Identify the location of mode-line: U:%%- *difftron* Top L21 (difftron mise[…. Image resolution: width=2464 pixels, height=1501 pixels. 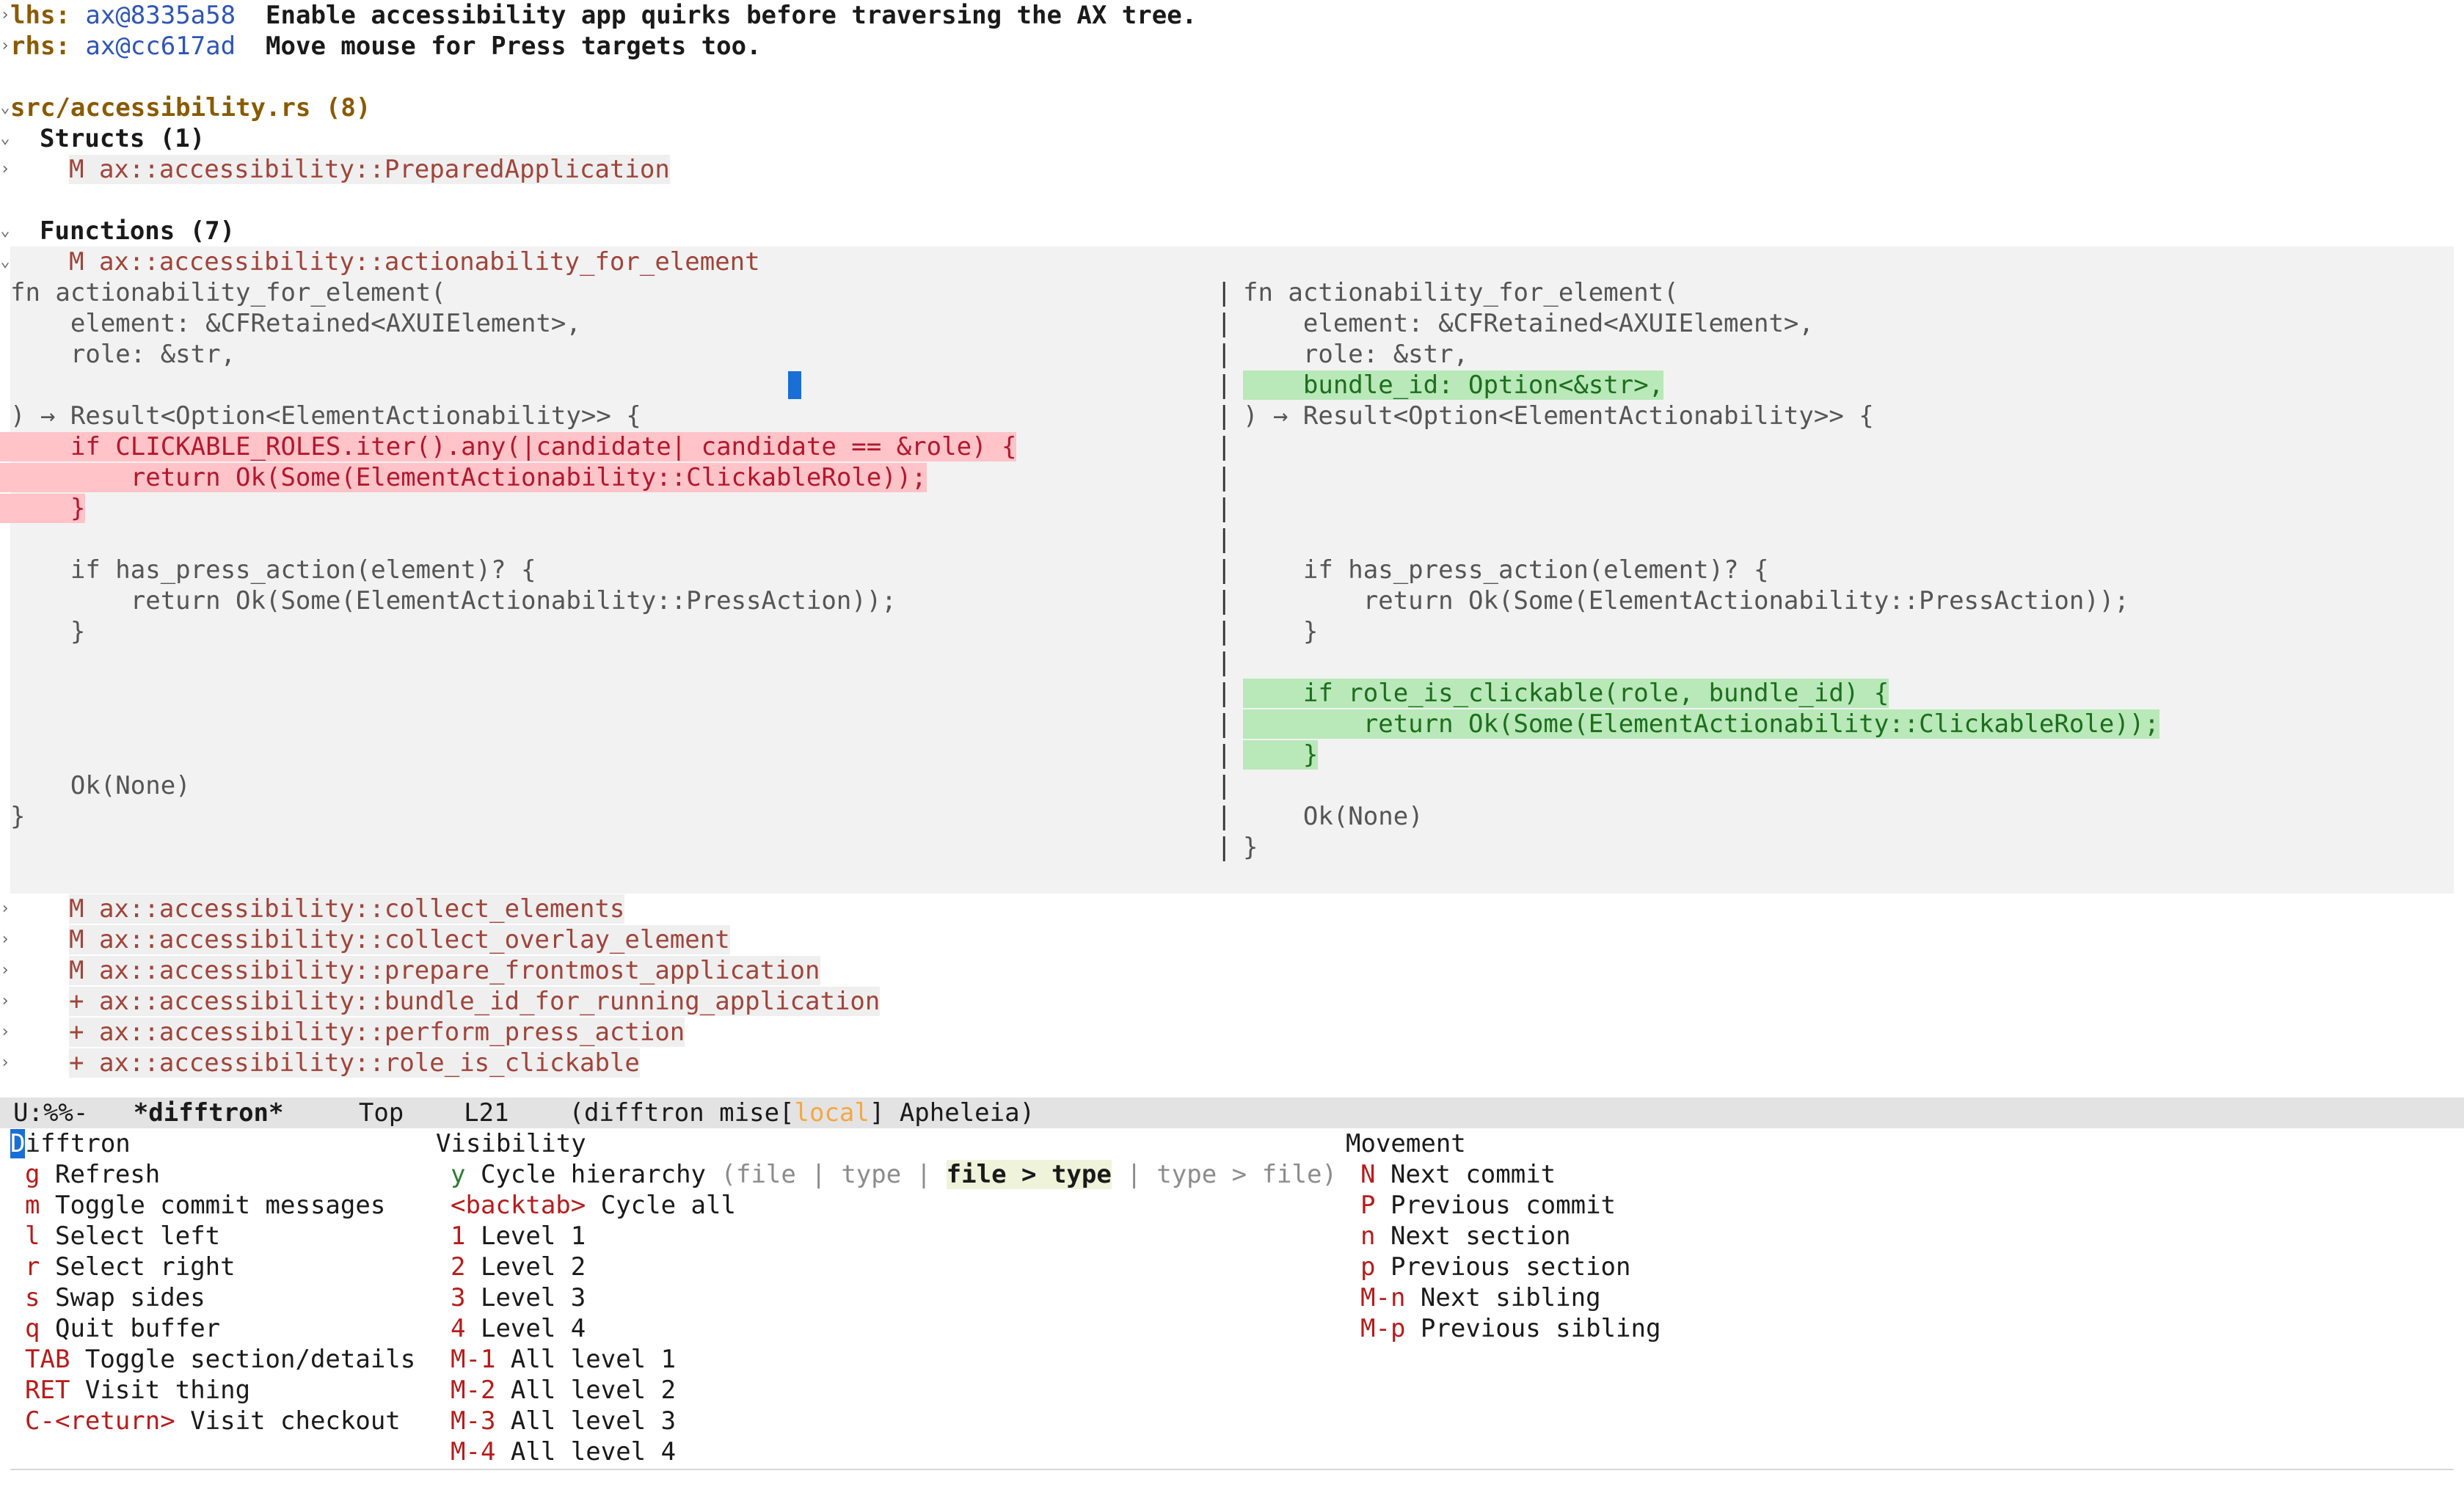
(1232, 1113).